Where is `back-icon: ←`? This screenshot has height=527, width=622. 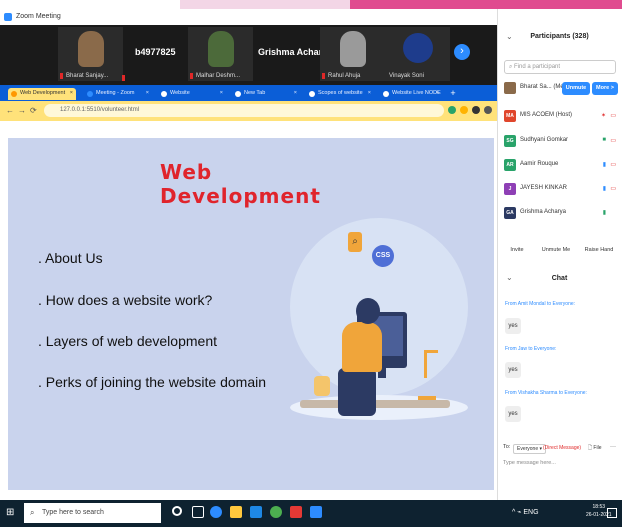 back-icon: ← is located at coordinates (10, 110).